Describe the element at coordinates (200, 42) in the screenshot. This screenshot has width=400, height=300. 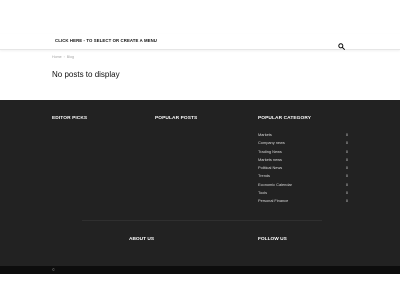
I see `main-menu-bar: CLICK HERE - TO SELECT OR CREATE A MENU` at that location.